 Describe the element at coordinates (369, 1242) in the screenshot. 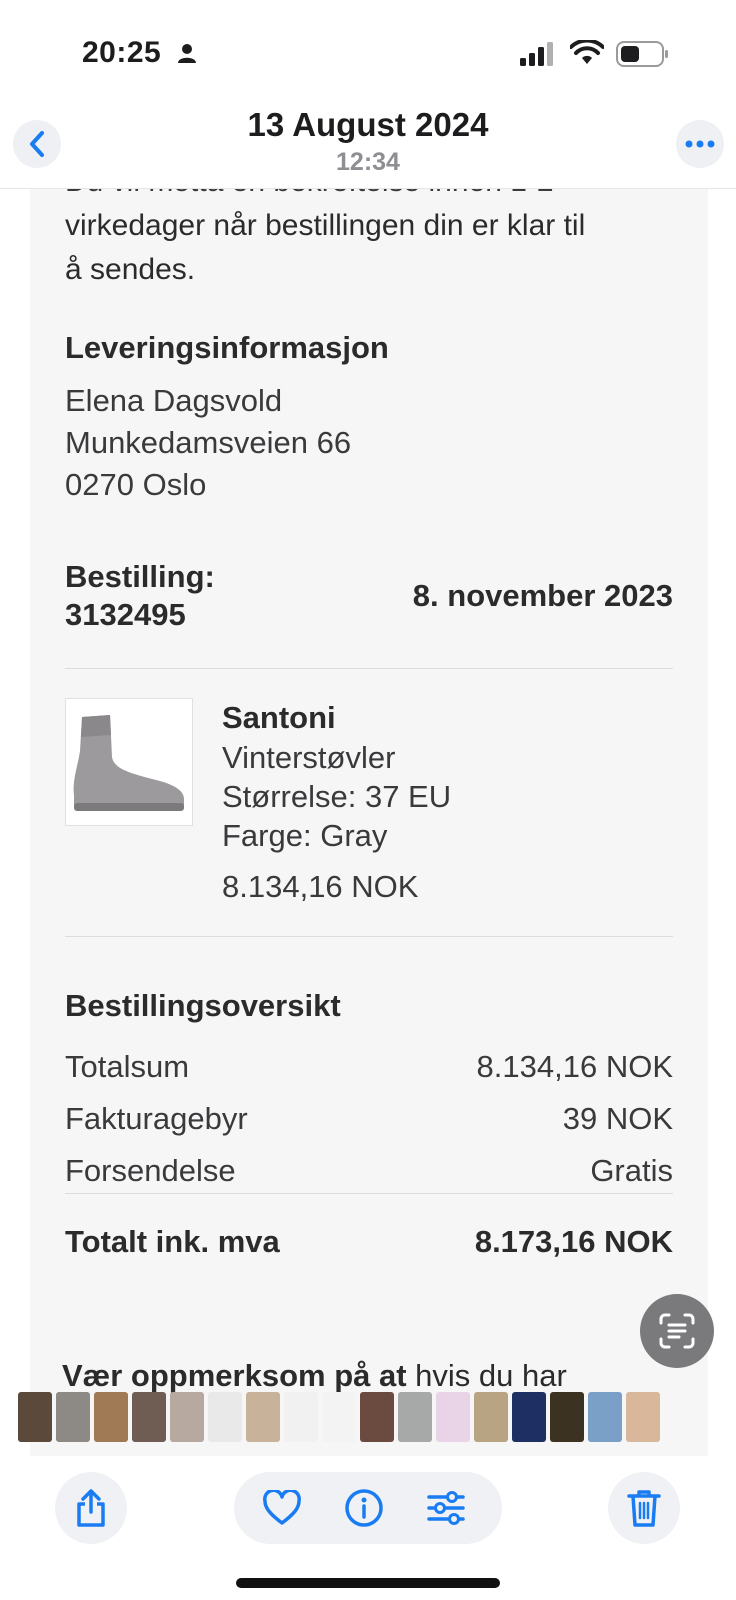

I see `total-row: Totalt ink. mva 8.173,16 NOK` at that location.